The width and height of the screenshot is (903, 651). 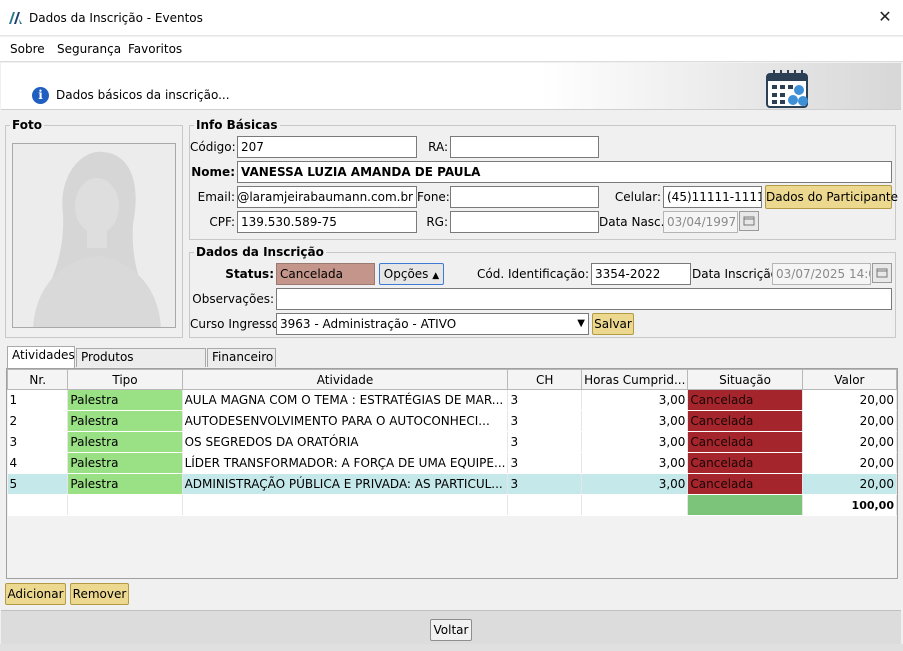 I want to click on codigo-label: Código:, so click(x=213, y=147).